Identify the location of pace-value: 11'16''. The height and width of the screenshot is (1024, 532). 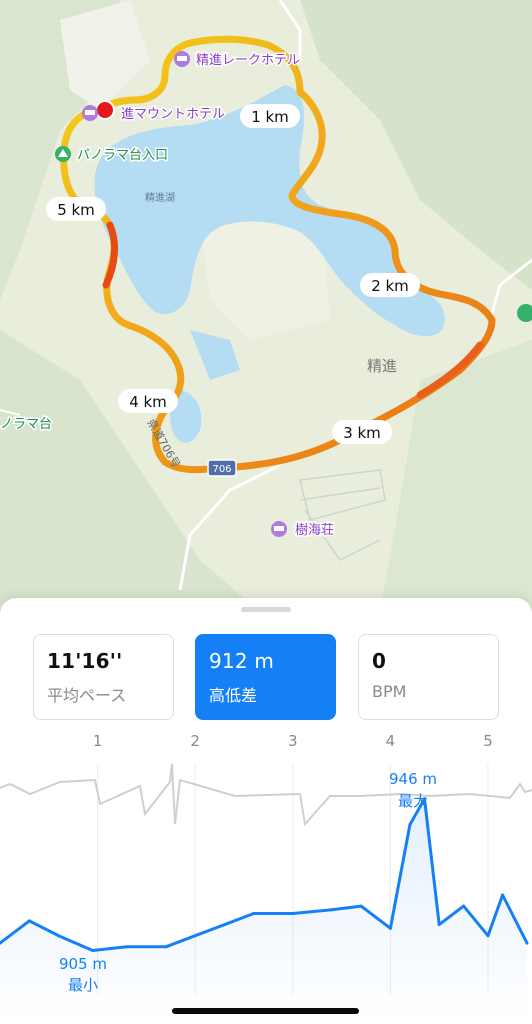
(85, 661).